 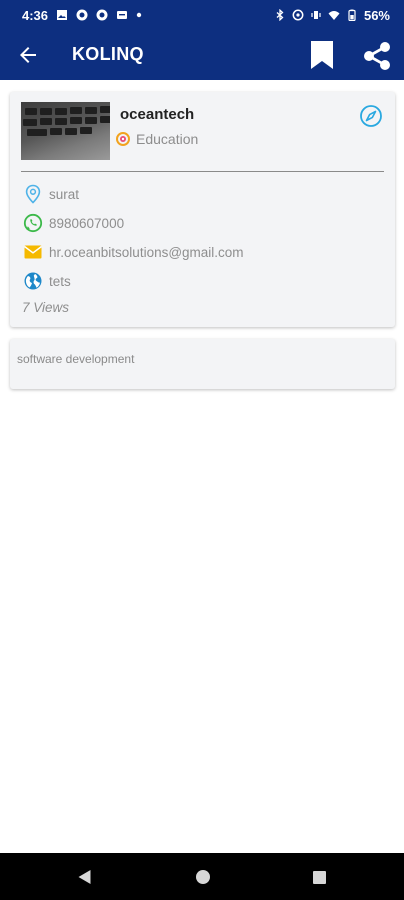 What do you see at coordinates (376, 15) in the screenshot?
I see `battery-percentage: 56%` at bounding box center [376, 15].